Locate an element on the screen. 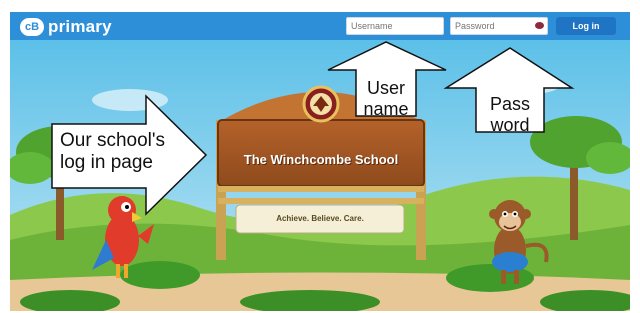 Image resolution: width=640 pixels, height=313 pixels. annotation-school-login: Our school's log in page is located at coordinates (115, 152).